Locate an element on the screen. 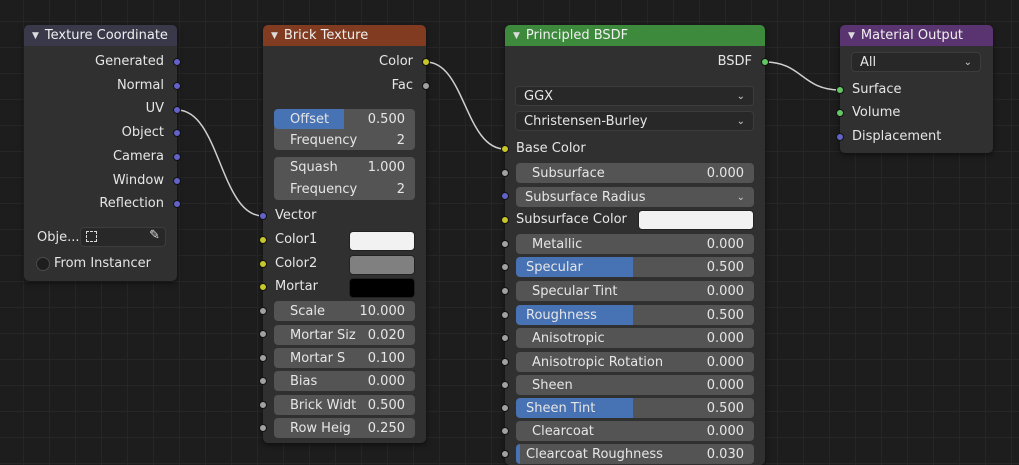 The width and height of the screenshot is (1019, 465). principled-bsdf-header: ▼ Principled BSDF is located at coordinates (635, 35).